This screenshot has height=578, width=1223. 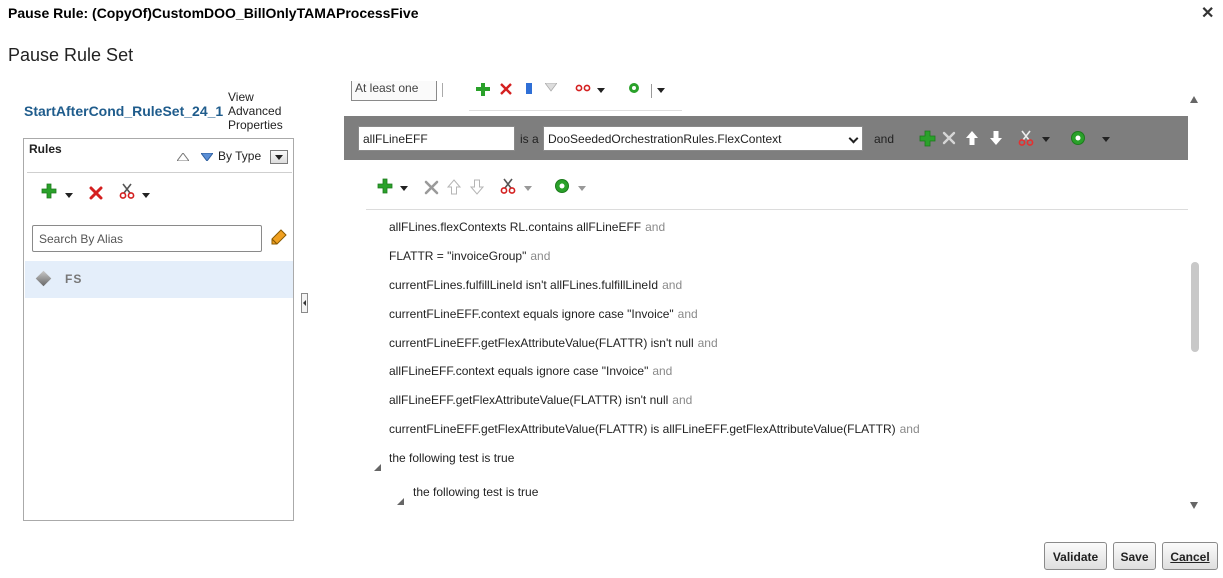 I want to click on fact-type-value: DooSeededOrchestrationRules.FlexContext, so click(x=665, y=139).